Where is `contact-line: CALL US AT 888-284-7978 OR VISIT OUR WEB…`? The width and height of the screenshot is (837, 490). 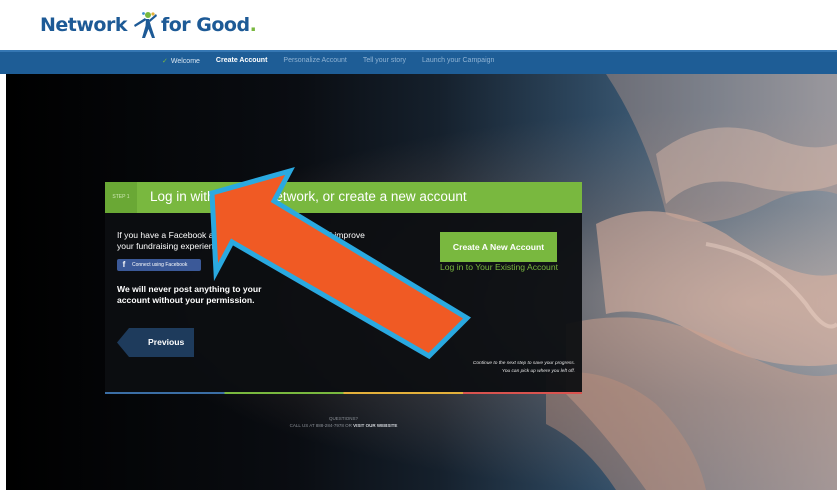
contact-line: CALL US AT 888-284-7978 OR VISIT OUR WEB… is located at coordinates (343, 425).